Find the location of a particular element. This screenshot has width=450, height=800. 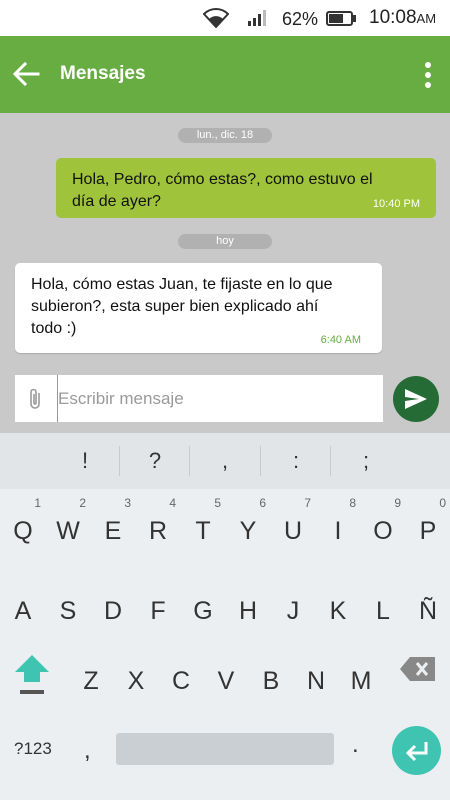

key-c: C is located at coordinates (181, 676).